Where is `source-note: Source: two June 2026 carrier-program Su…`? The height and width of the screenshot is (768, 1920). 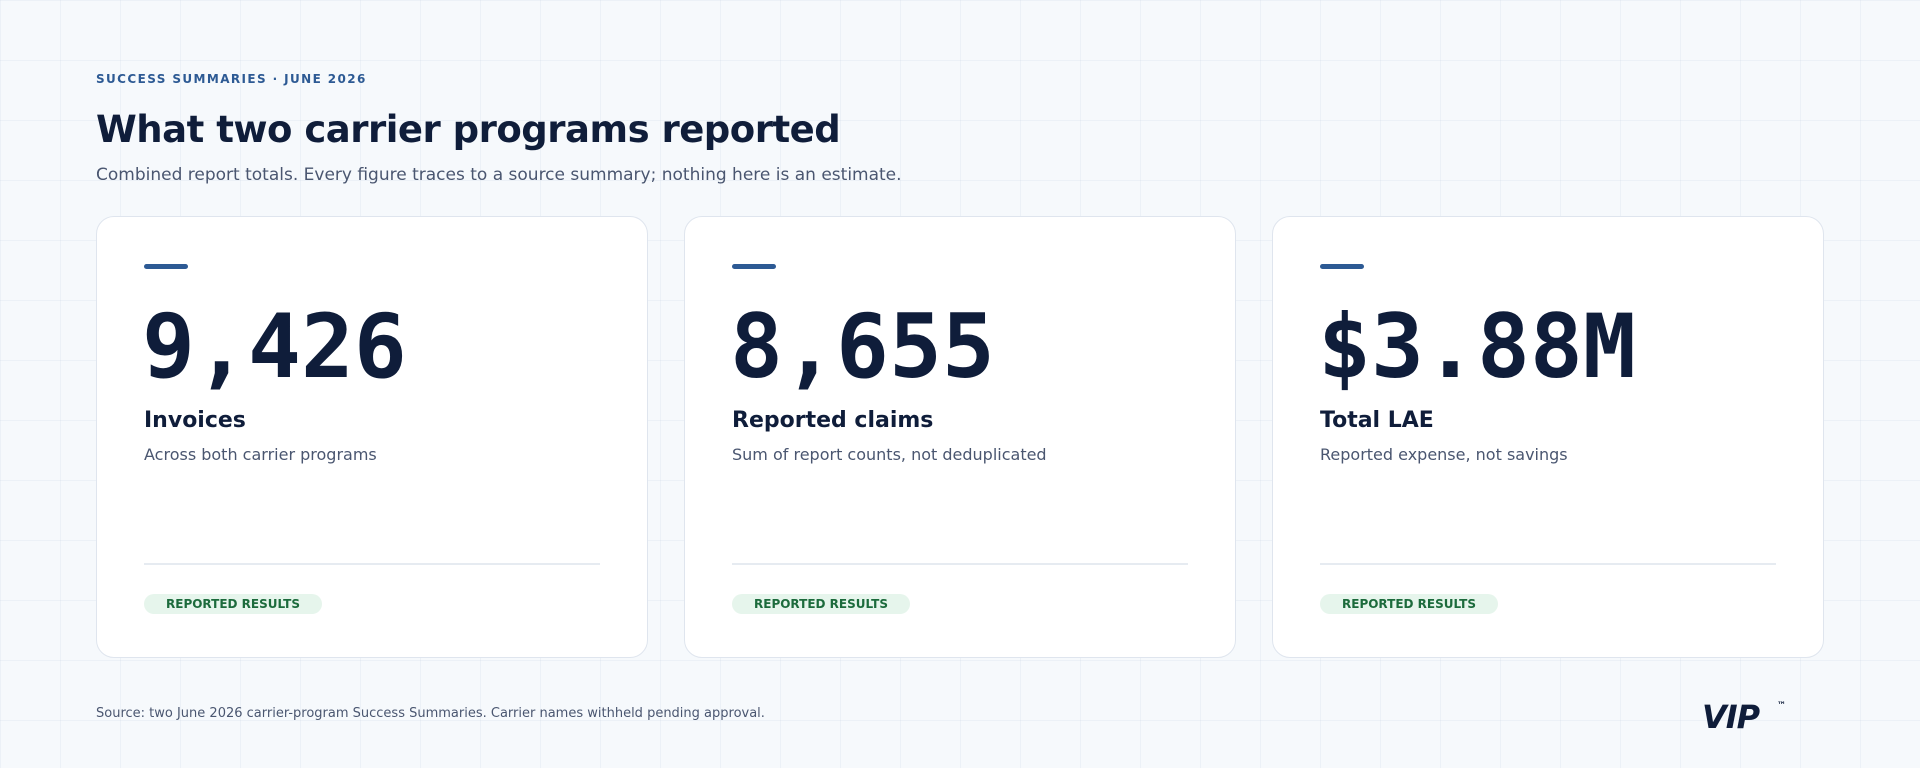
source-note: Source: two June 2026 carrier-program Su… is located at coordinates (430, 713).